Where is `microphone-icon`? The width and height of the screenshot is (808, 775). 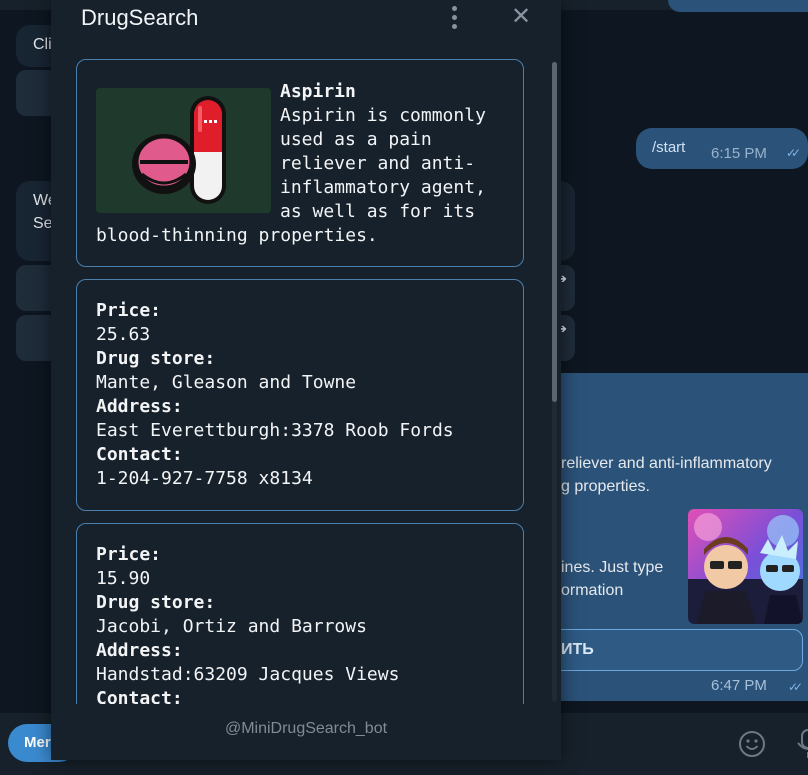 microphone-icon is located at coordinates (801, 744).